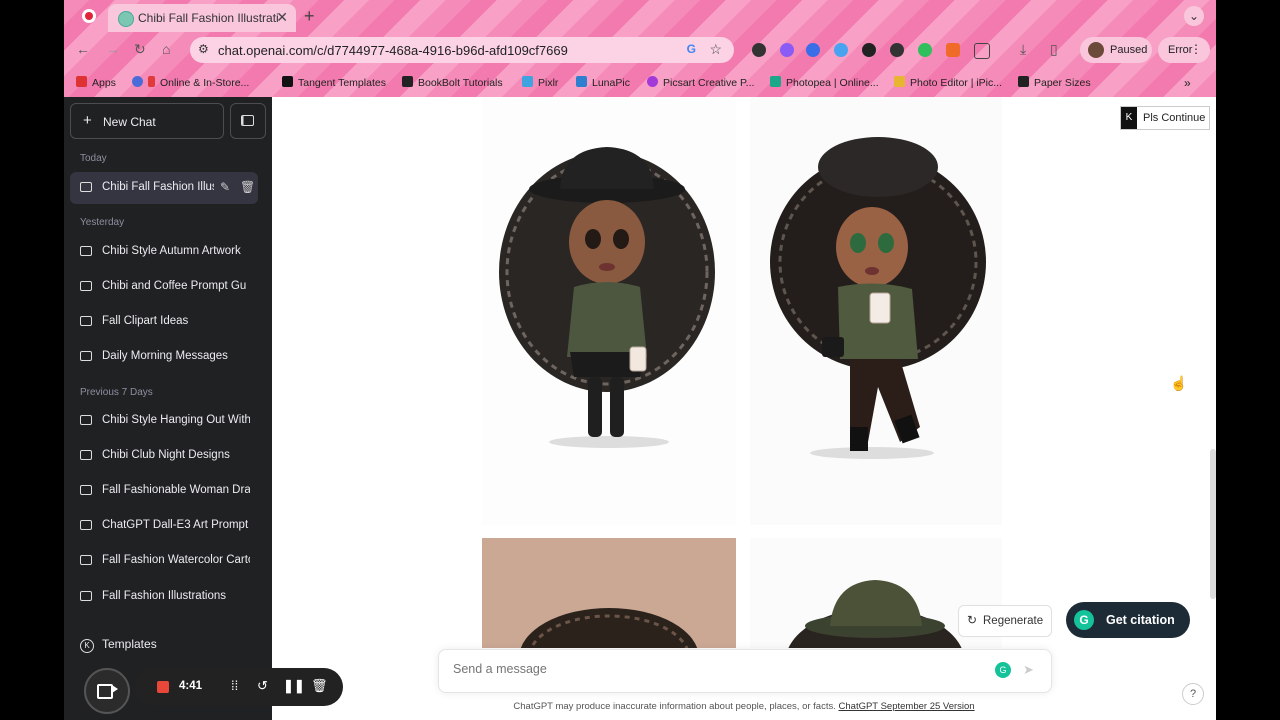 The height and width of the screenshot is (720, 1280). Describe the element at coordinates (1179, 383) in the screenshot. I see `hand-cursor-icon: ☝` at that location.